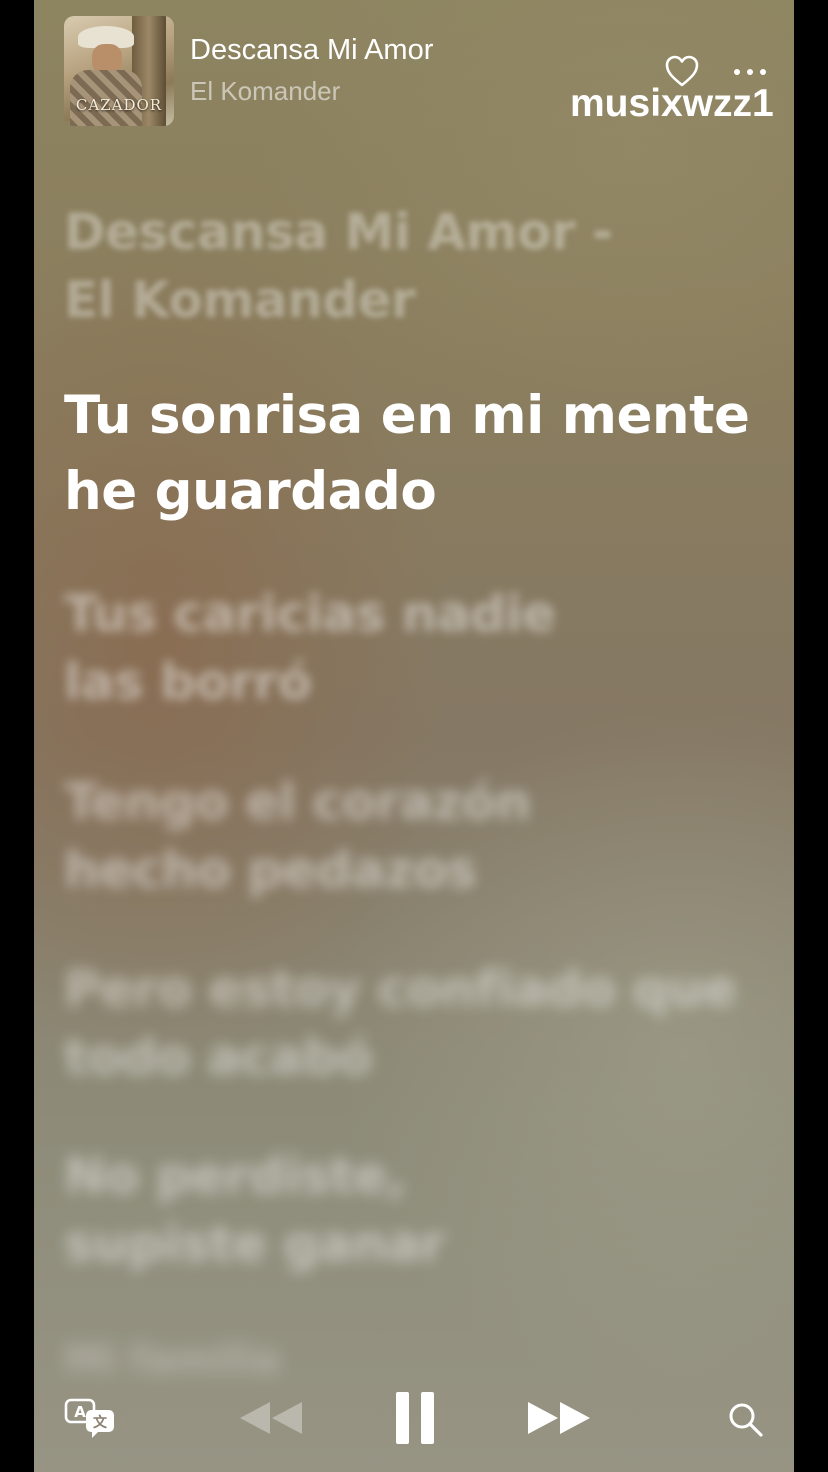 The height and width of the screenshot is (1472, 828). Describe the element at coordinates (89, 1418) in the screenshot. I see `translate-icon: A 文` at that location.